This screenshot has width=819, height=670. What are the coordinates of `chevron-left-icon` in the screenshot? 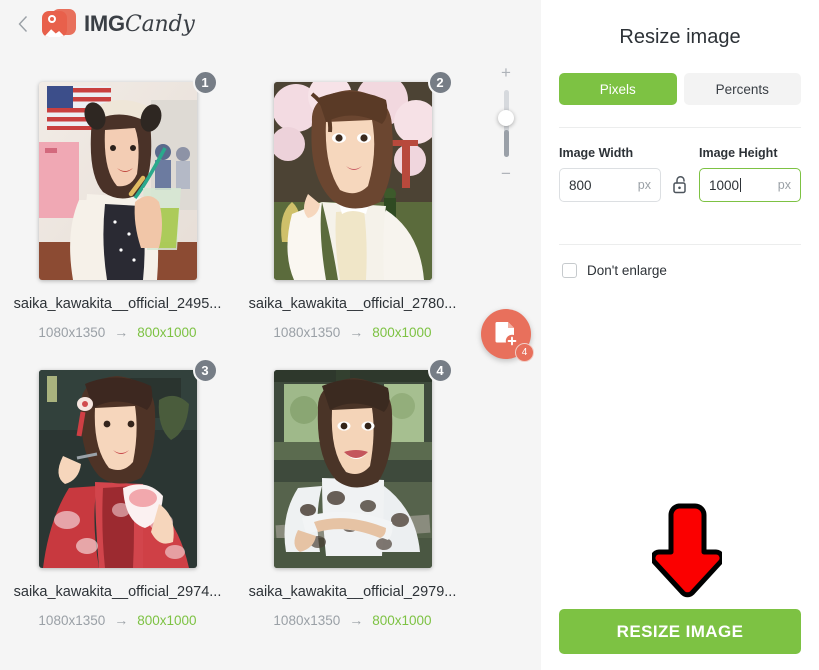 It's located at (23, 24).